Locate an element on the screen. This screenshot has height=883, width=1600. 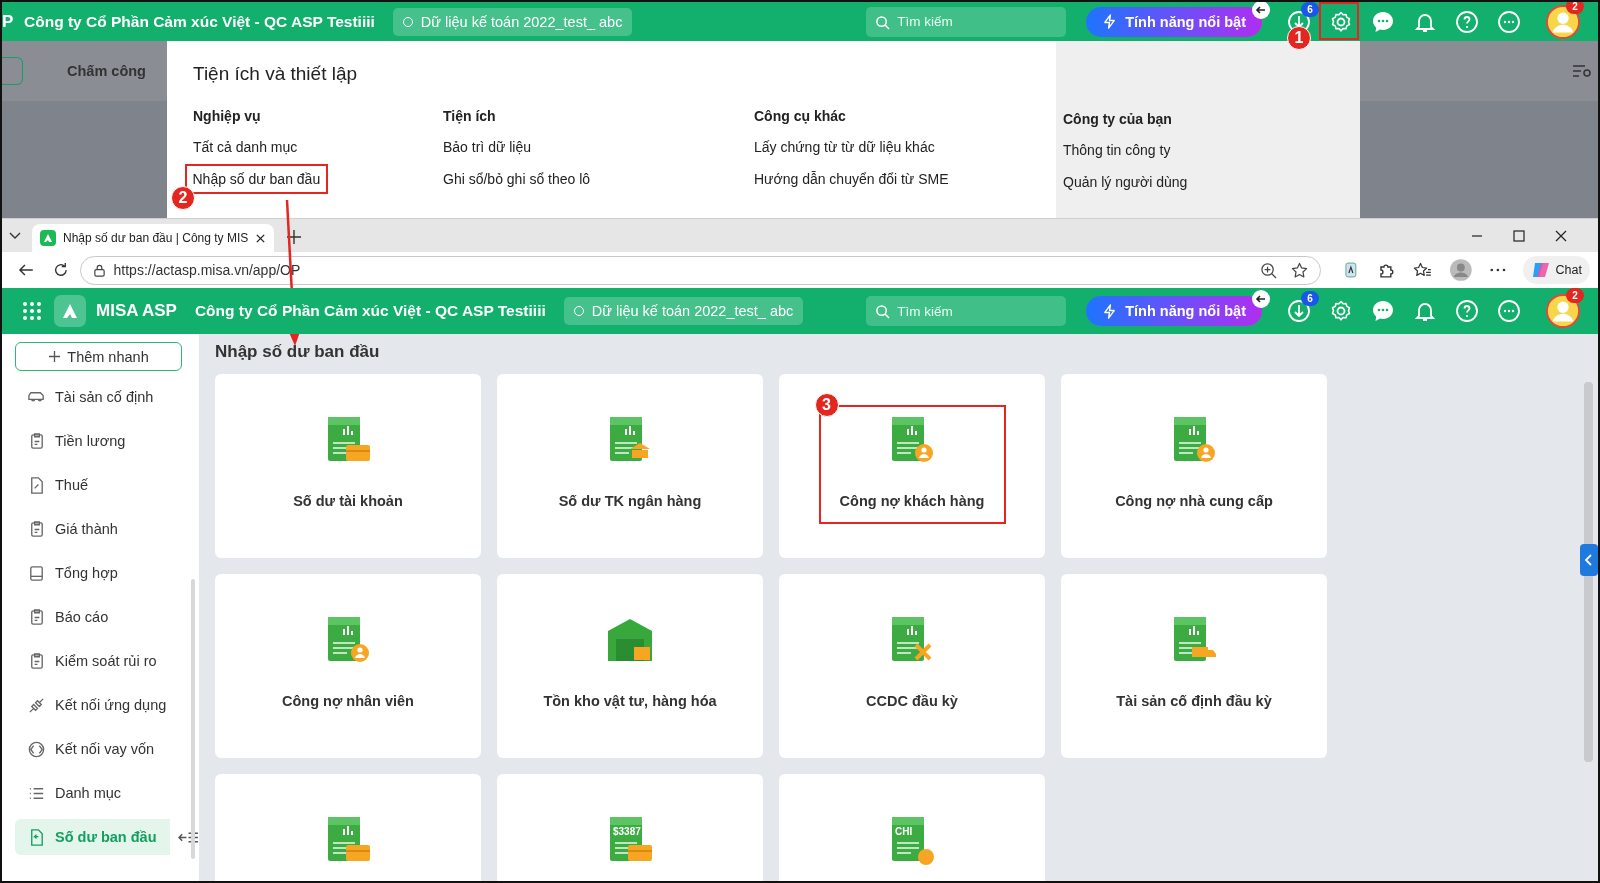
menu-item: Ghi sổ/bỏ ghi sổ theo lô is located at coordinates (517, 179).